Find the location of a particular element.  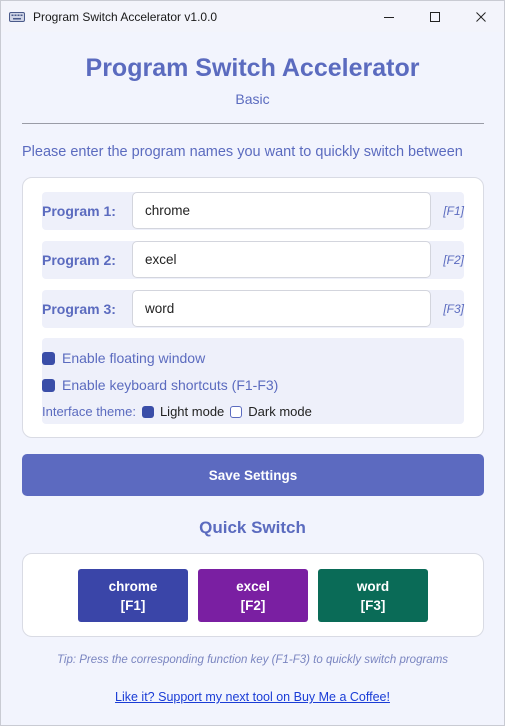

program-row-2: Program 2: excel [F2] is located at coordinates (253, 260).